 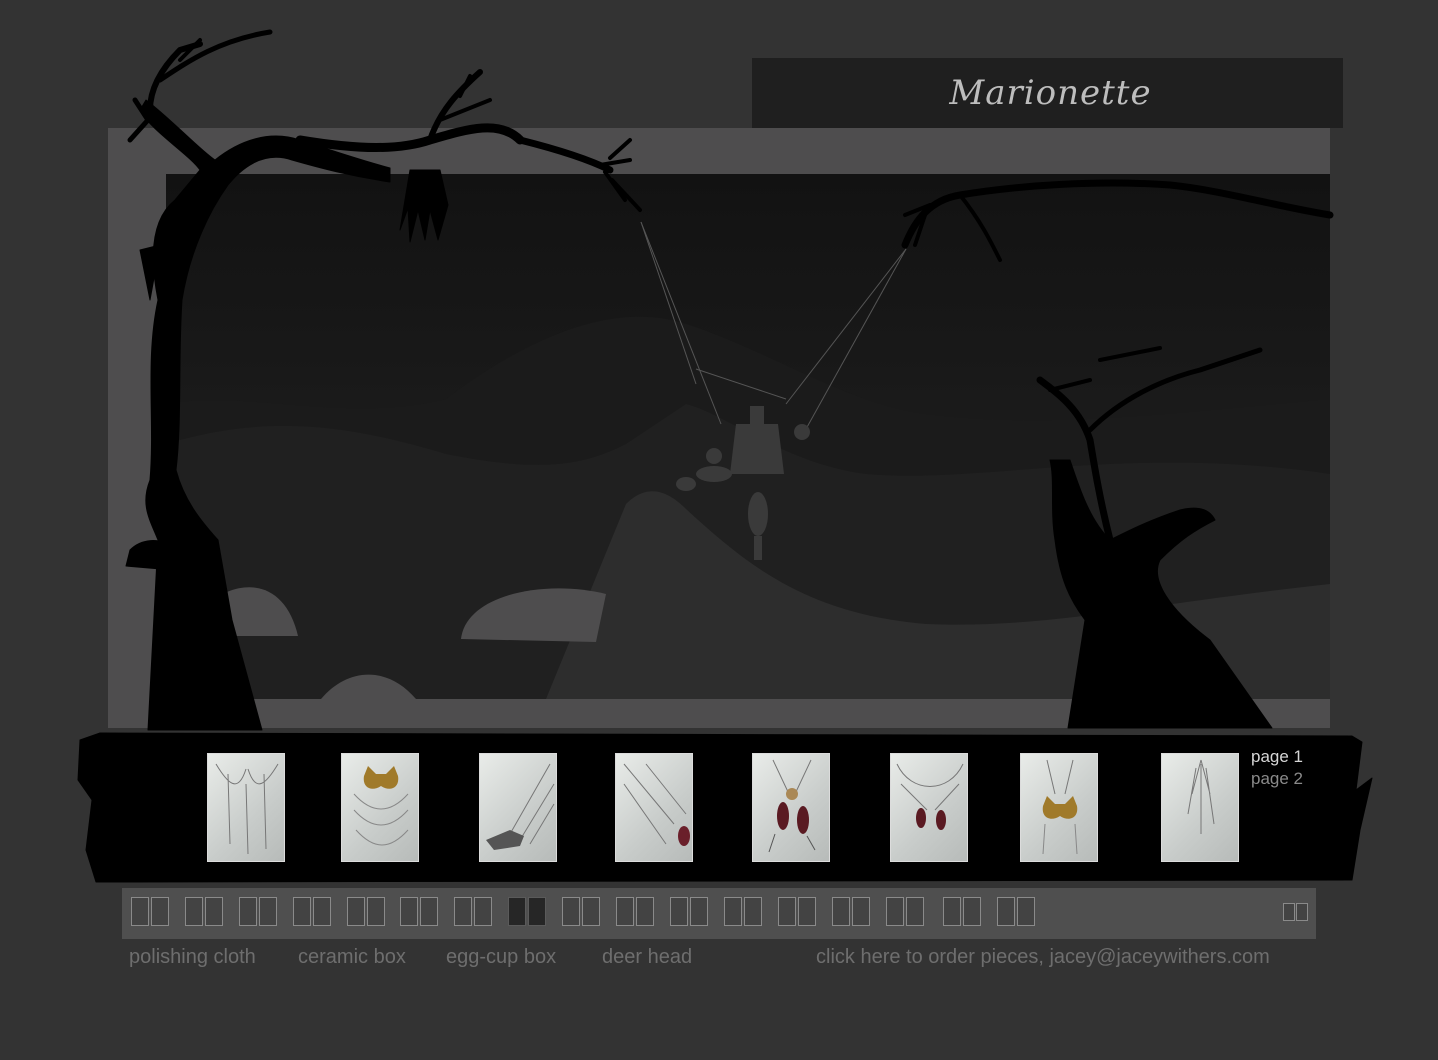 What do you see at coordinates (1296, 913) in the screenshot?
I see `book-icon-small` at bounding box center [1296, 913].